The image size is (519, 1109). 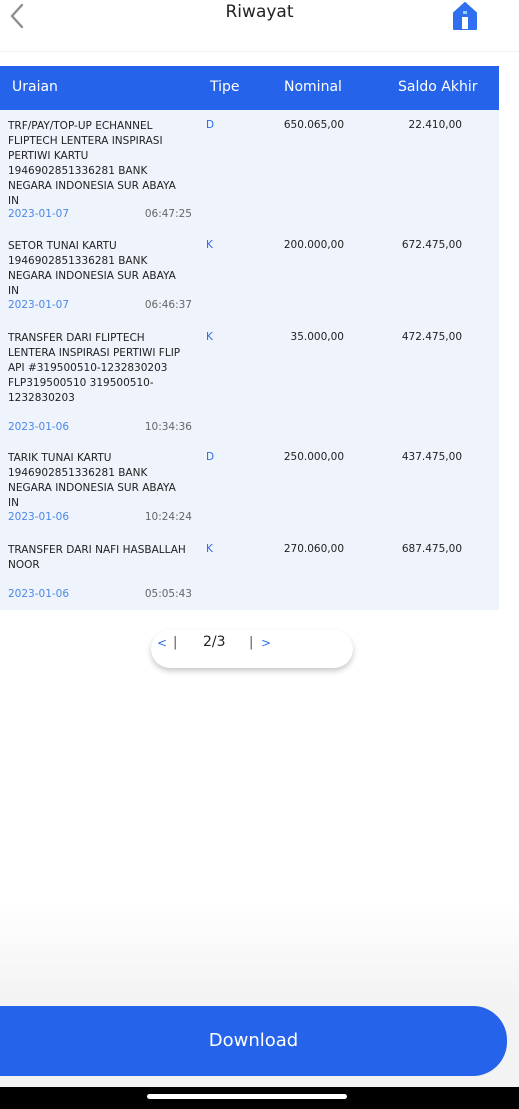 What do you see at coordinates (249, 88) in the screenshot?
I see `table-header: Uraian Tipe Nominal Saldo Akhir` at bounding box center [249, 88].